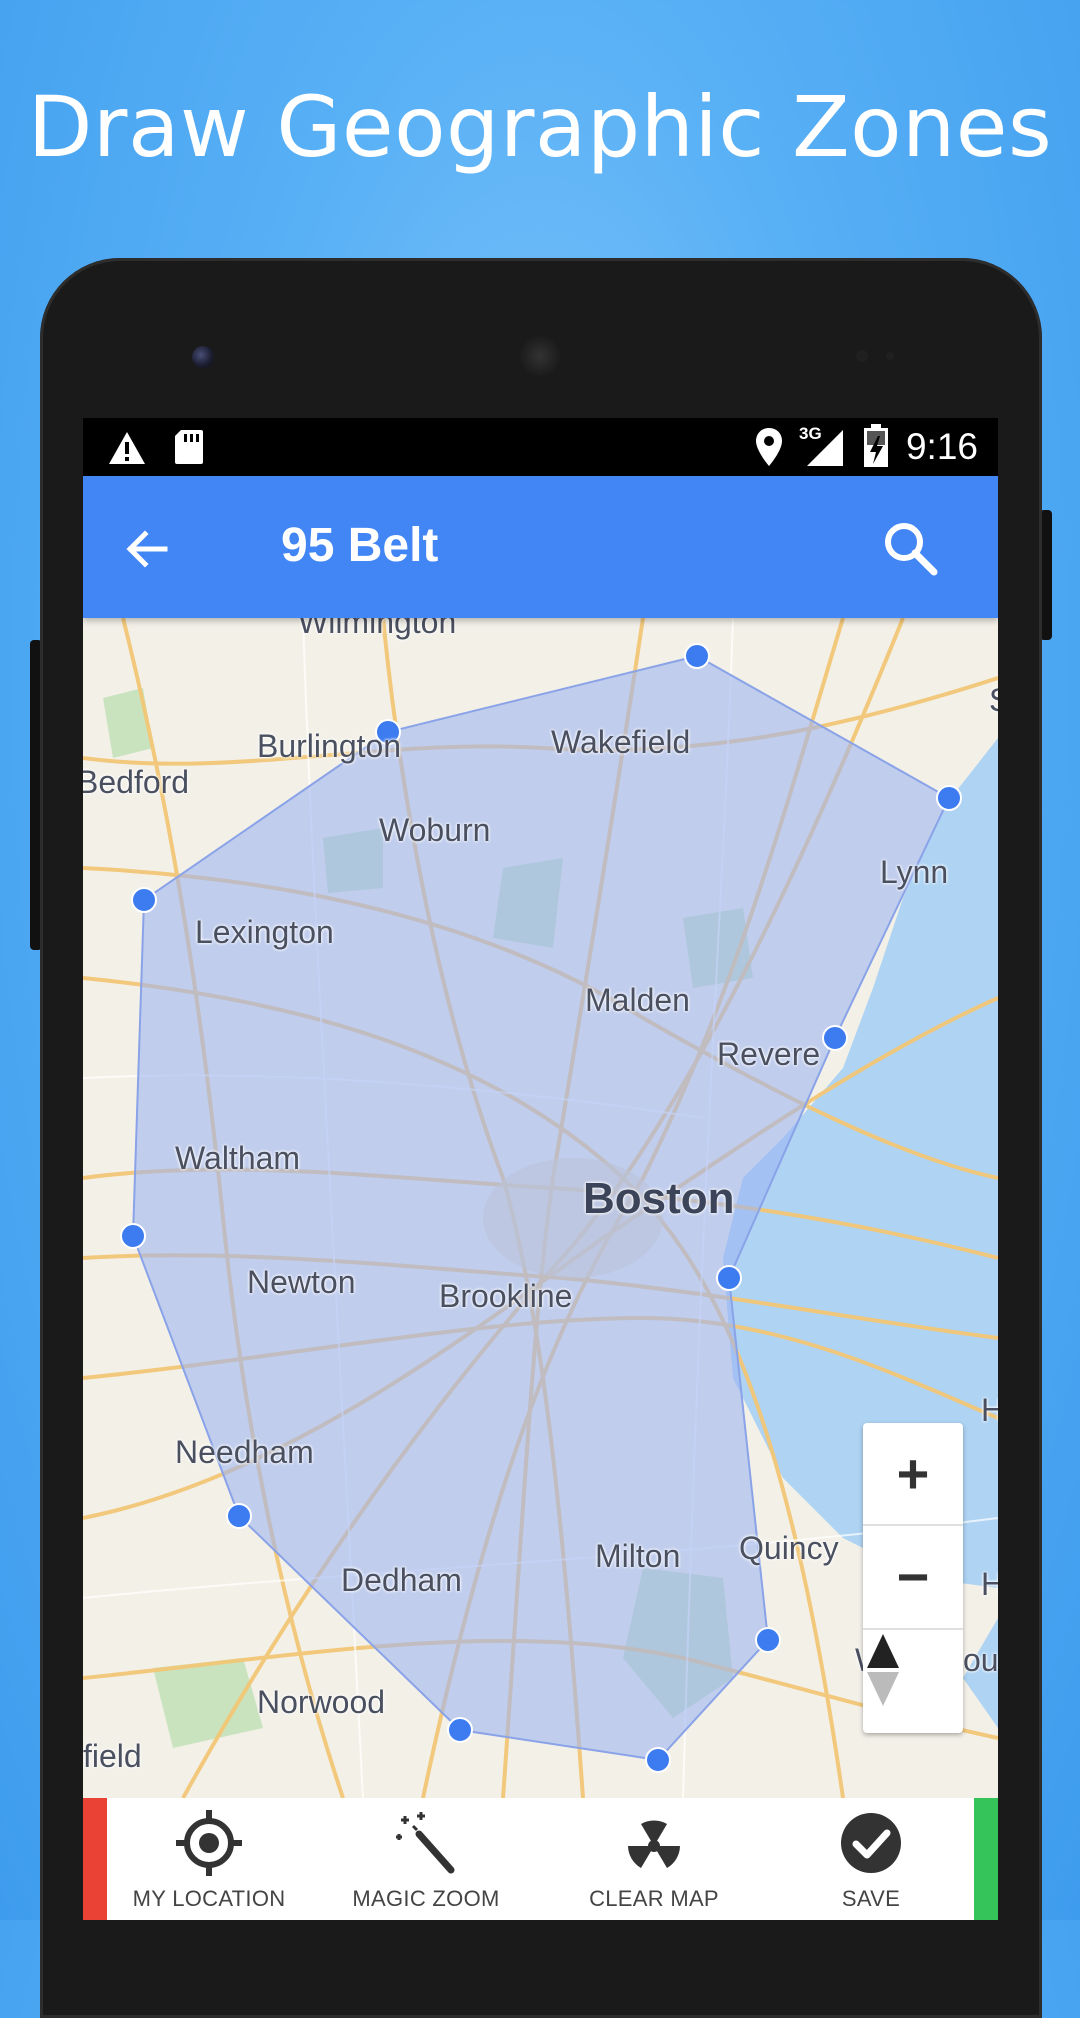 Image resolution: width=1080 pixels, height=2018 pixels. Describe the element at coordinates (871, 1898) in the screenshot. I see `save-label: SAVE` at that location.